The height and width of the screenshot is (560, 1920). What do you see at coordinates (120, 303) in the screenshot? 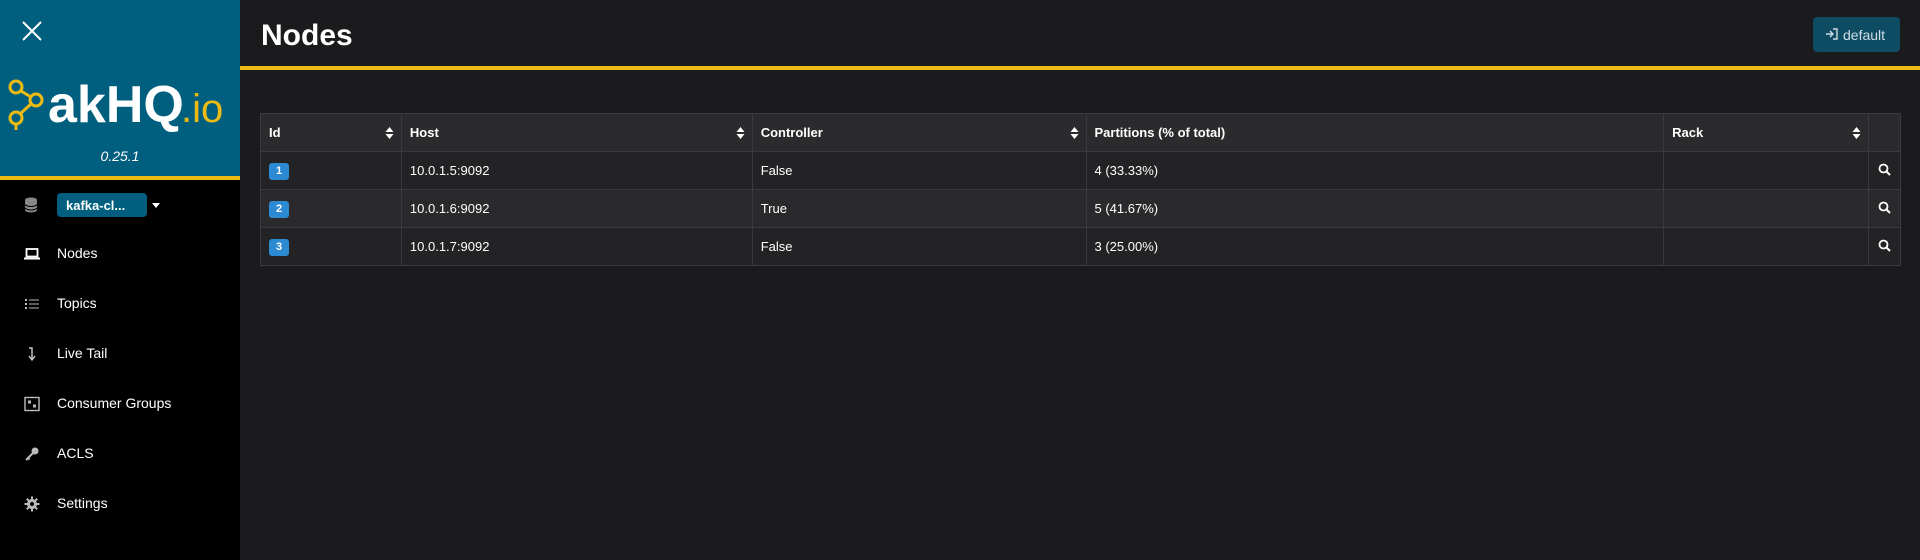
I see `sidebar-item-topics: Topics` at bounding box center [120, 303].